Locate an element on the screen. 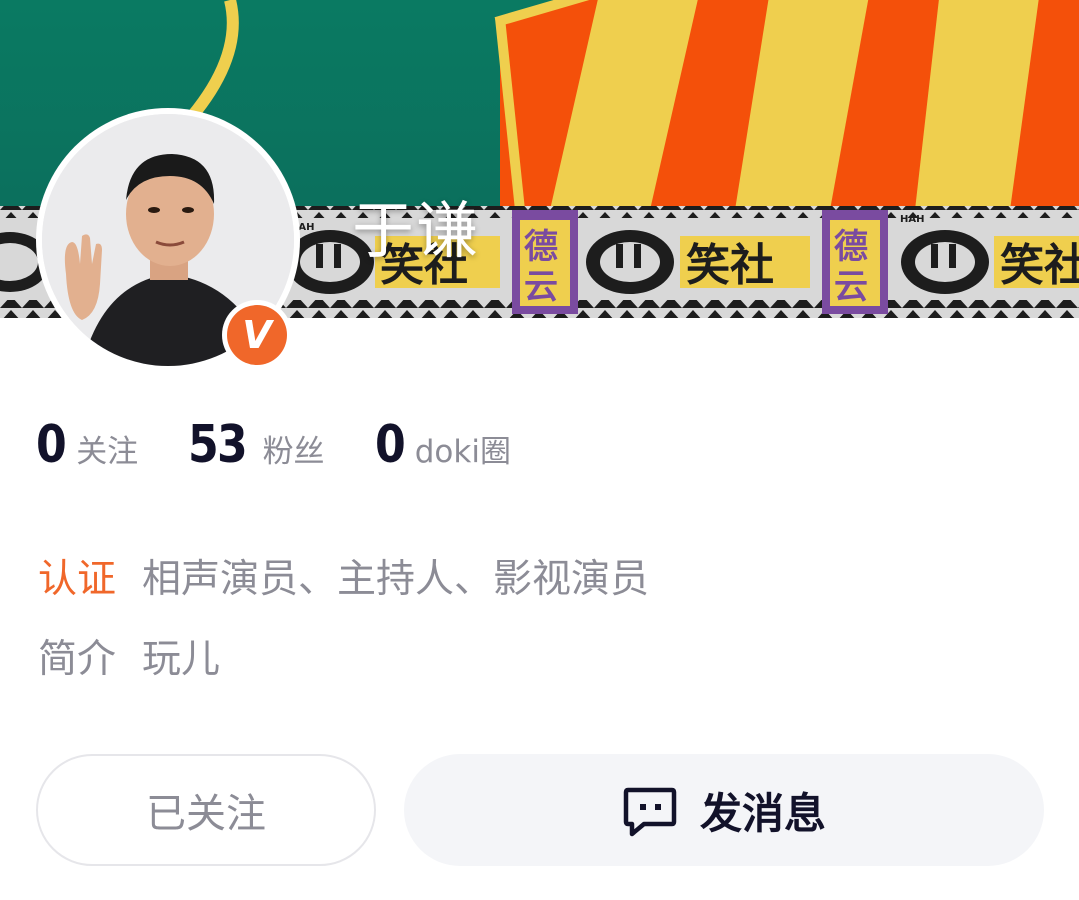  stat-following: 0 关注 is located at coordinates (87, 445).